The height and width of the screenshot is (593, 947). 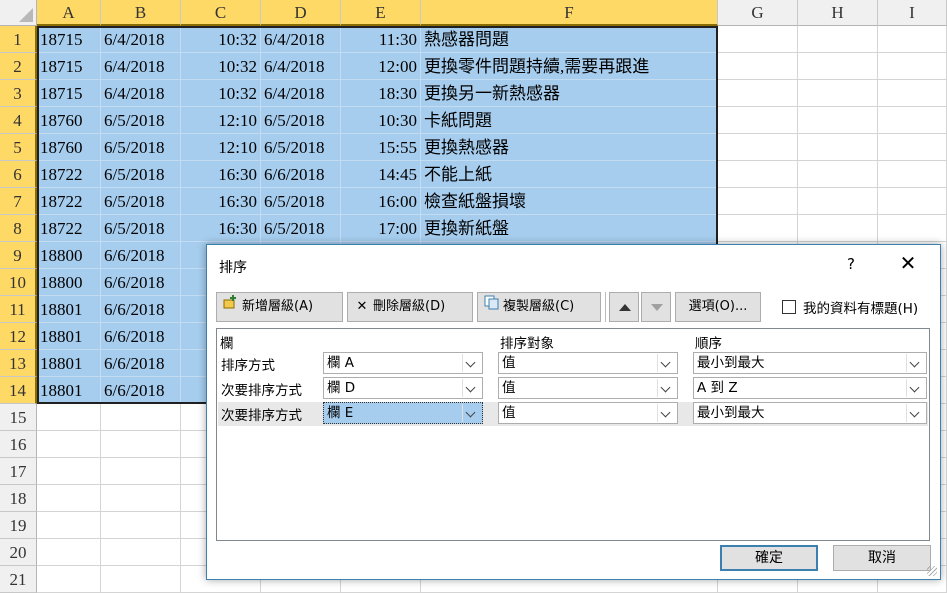 What do you see at coordinates (912, 13) in the screenshot?
I see `column-header-i: I` at bounding box center [912, 13].